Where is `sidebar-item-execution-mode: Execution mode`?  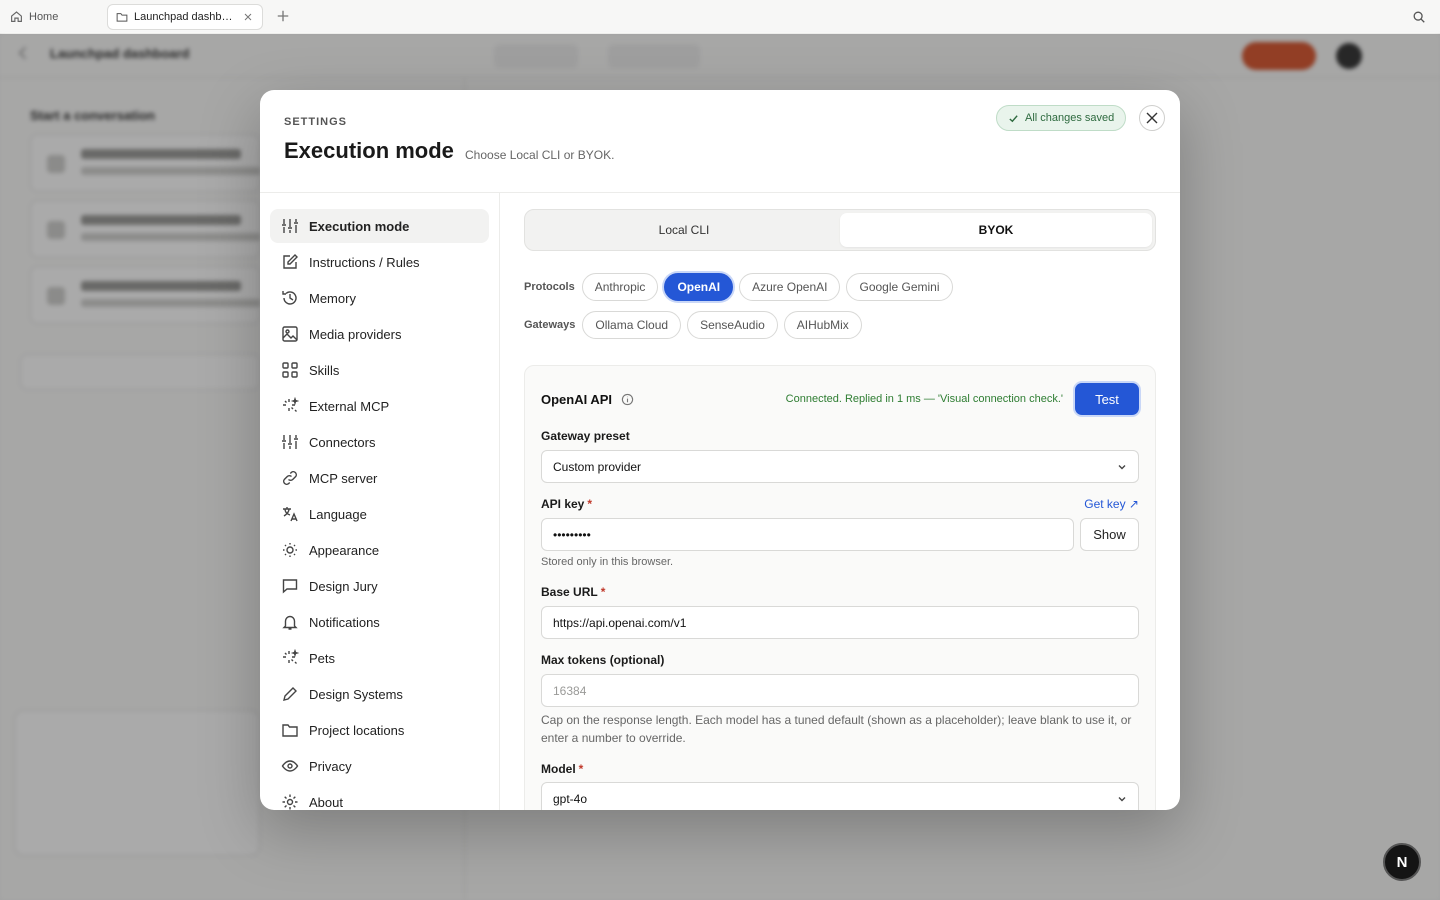
sidebar-item-execution-mode: Execution mode is located at coordinates (379, 226).